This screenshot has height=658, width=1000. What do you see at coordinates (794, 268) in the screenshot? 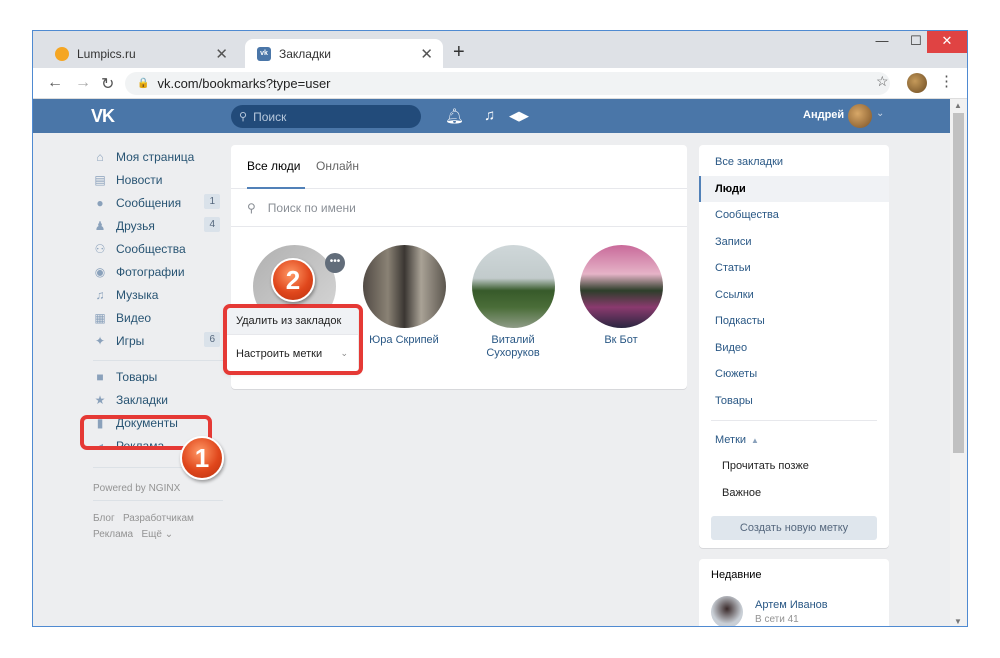
I see `category-articles: Статьи` at bounding box center [794, 268].